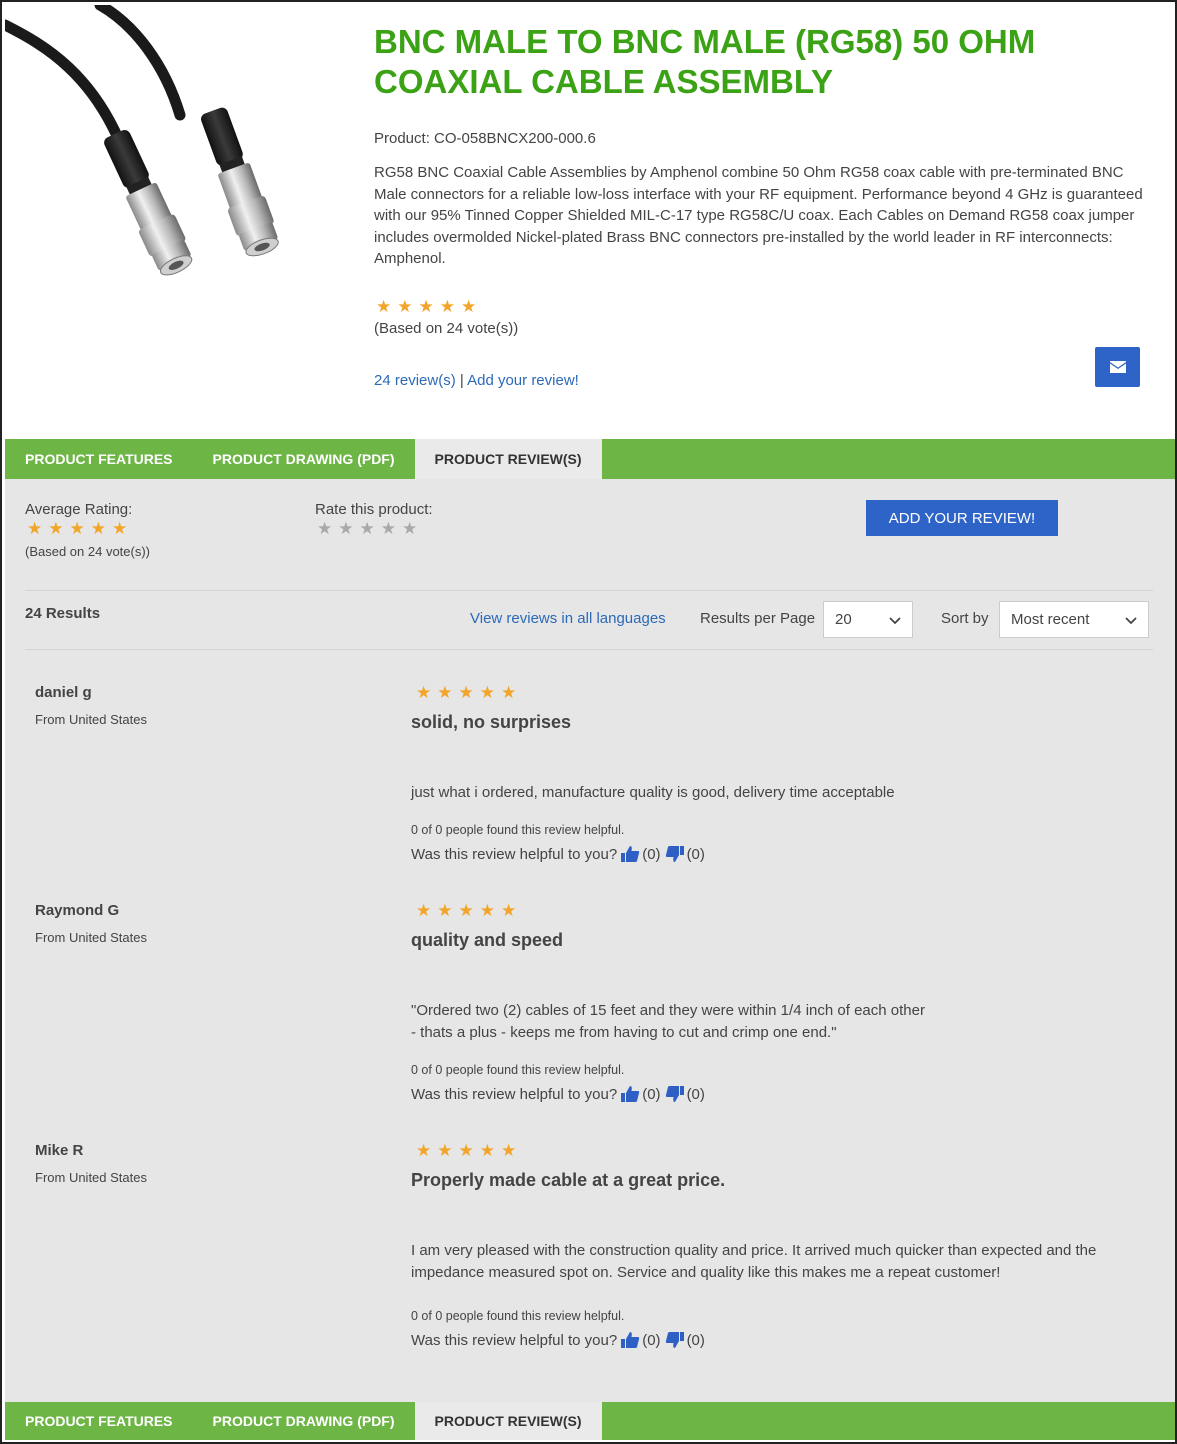  I want to click on sort-by-select: Most recent, so click(1074, 619).